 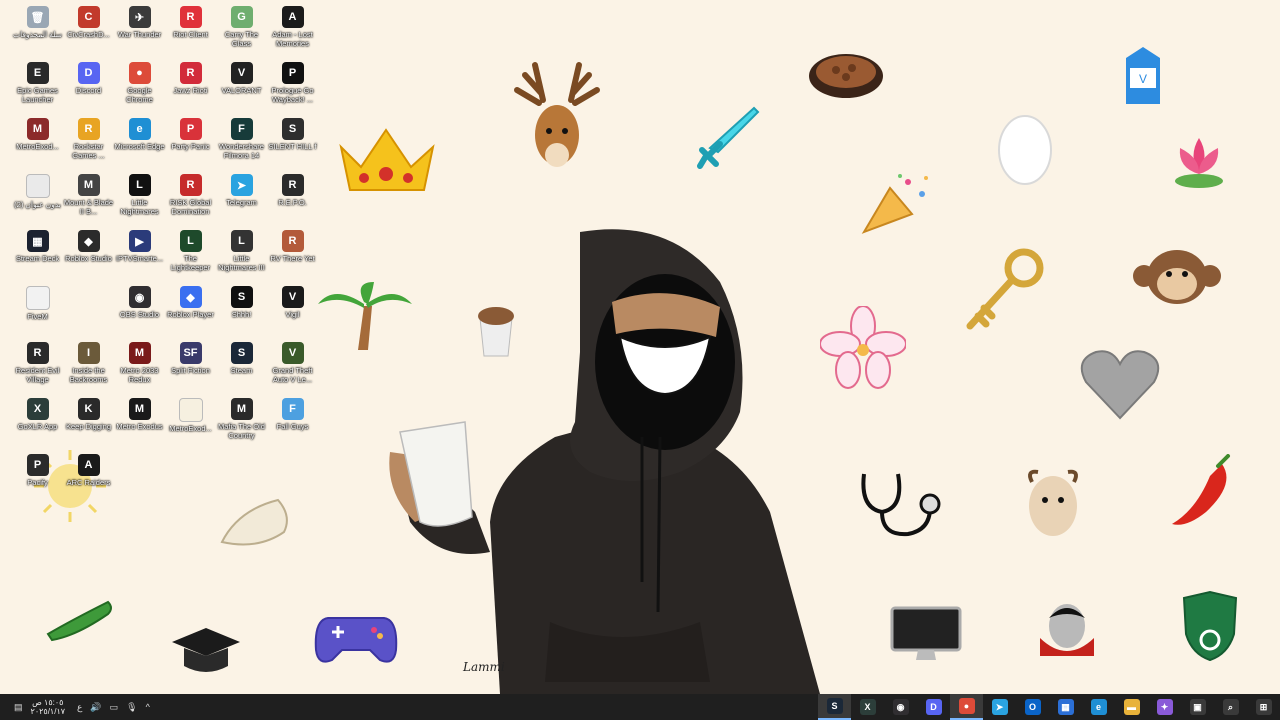 What do you see at coordinates (37, 312) in the screenshot?
I see `desktop-icon: FiveM` at bounding box center [37, 312].